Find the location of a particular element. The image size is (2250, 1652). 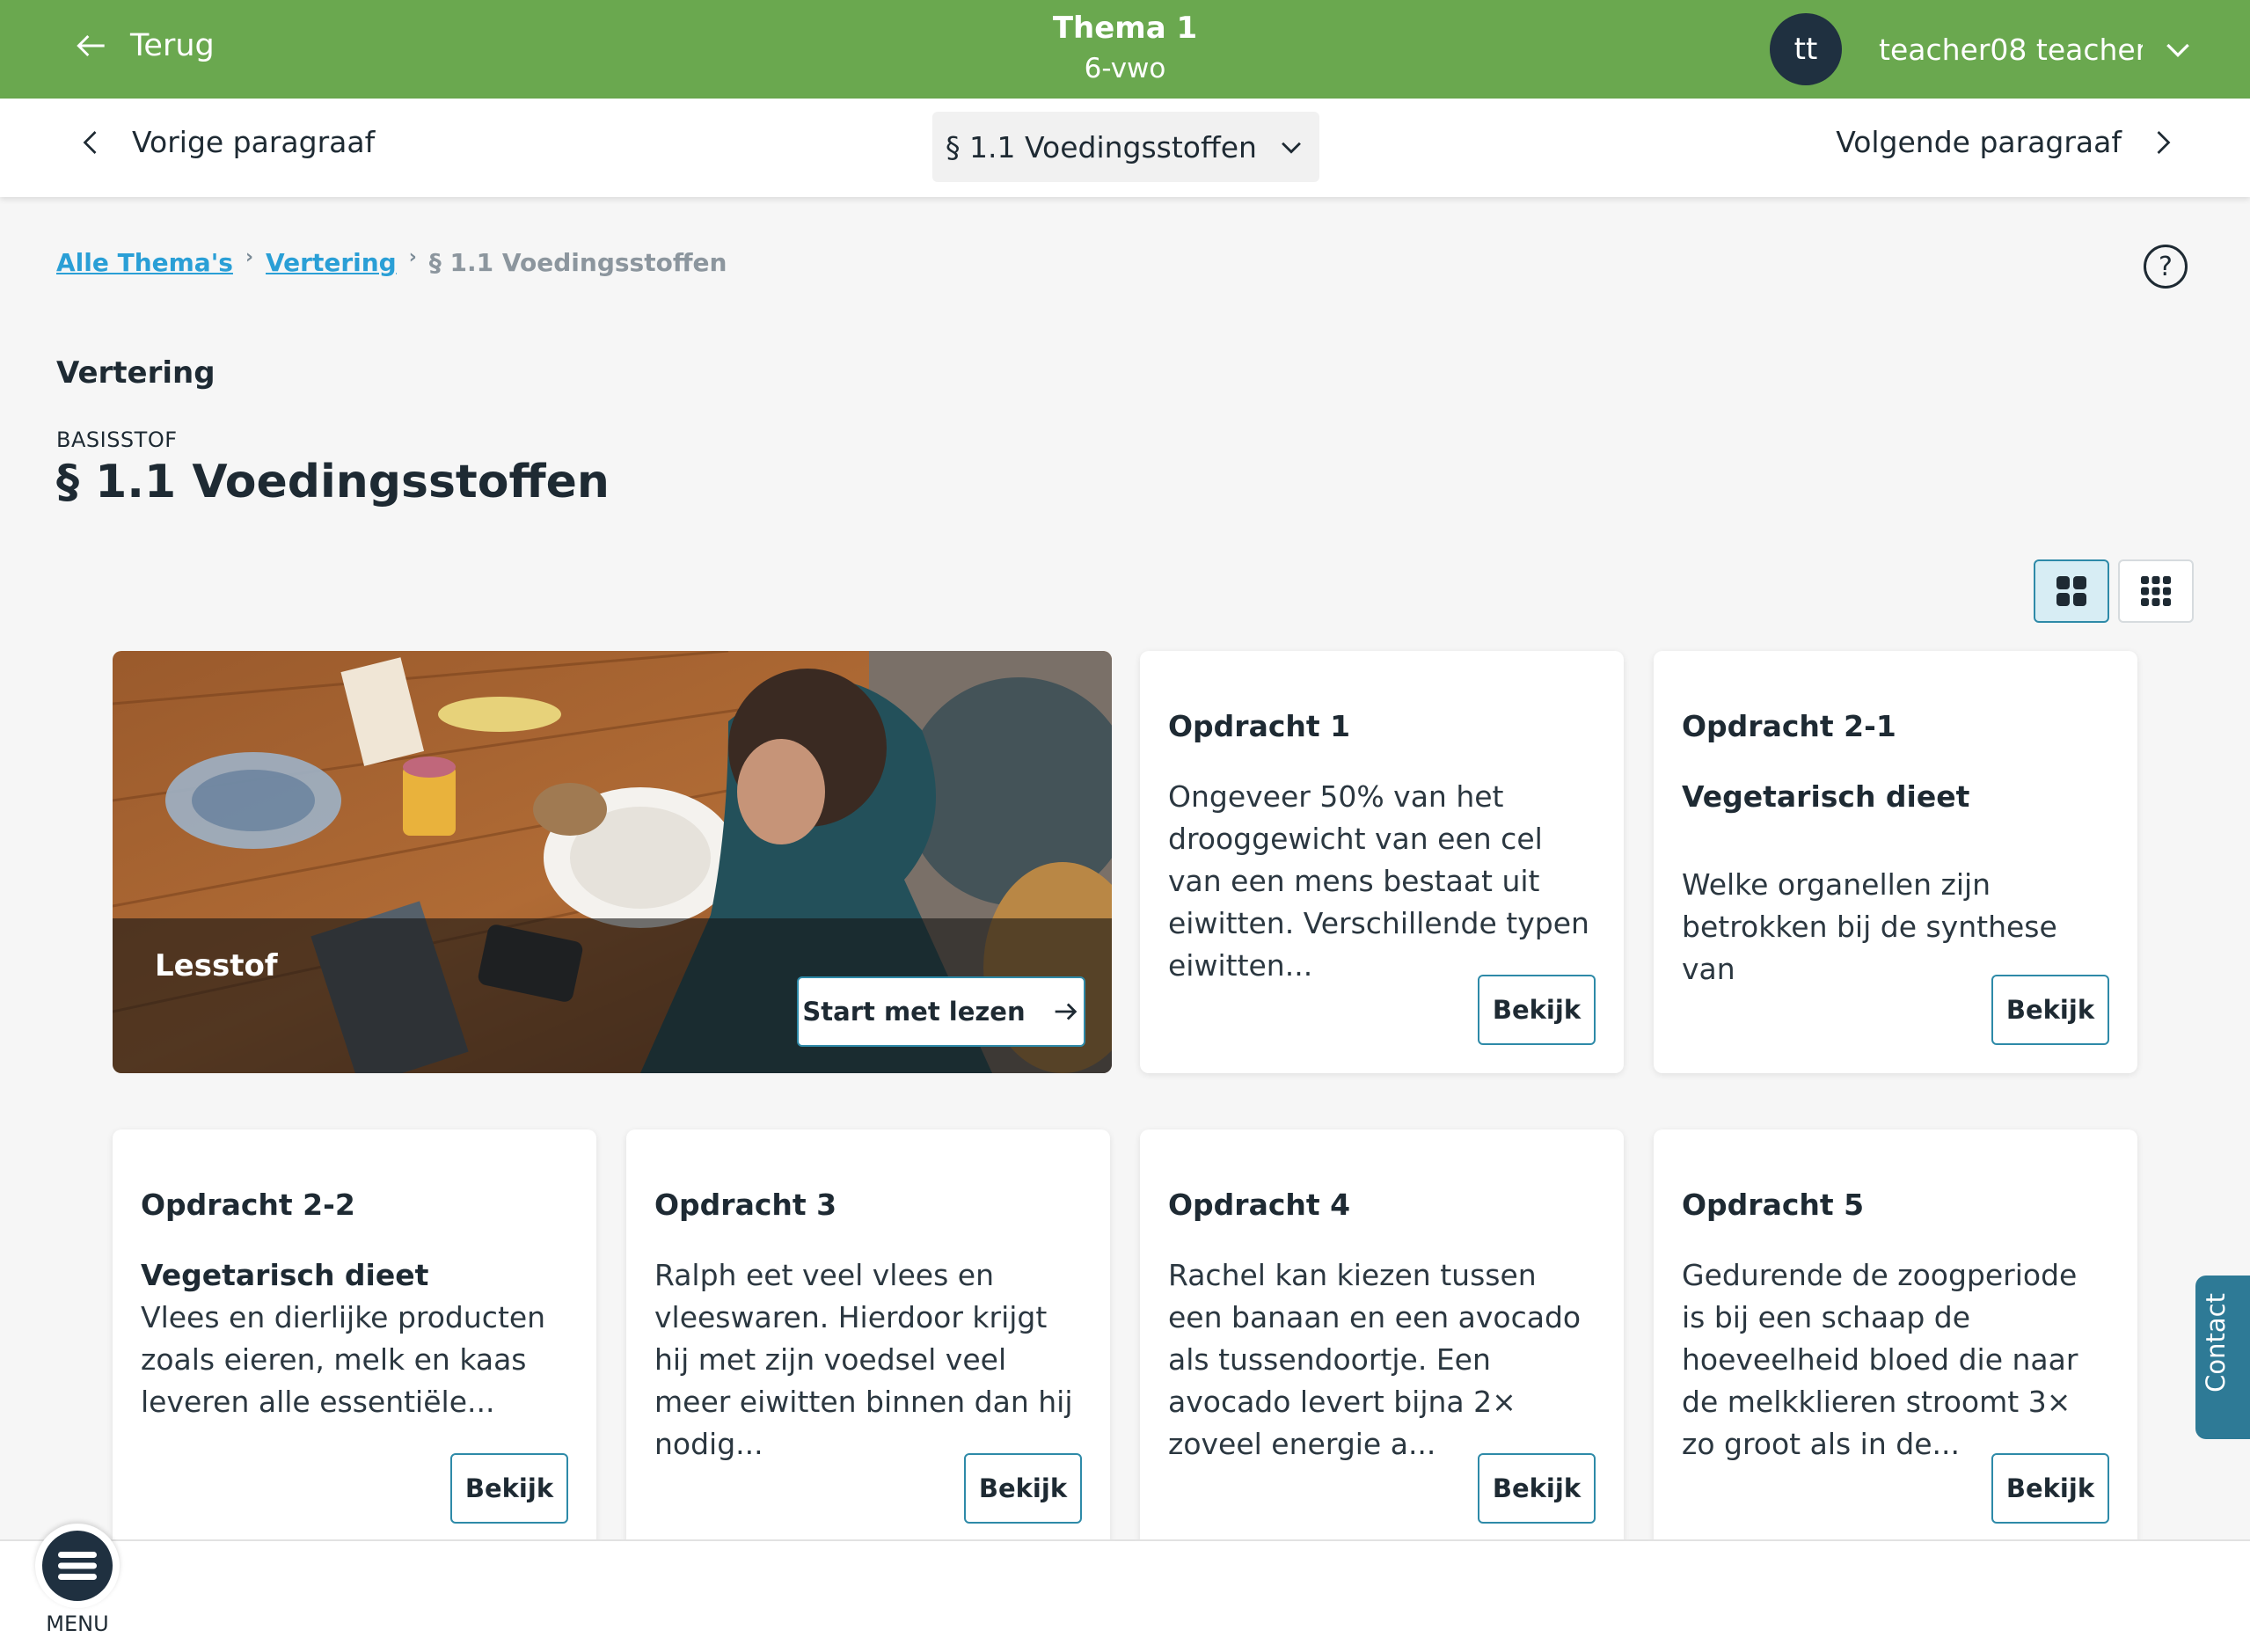

content-type-label: BASISSTOF is located at coordinates (117, 440).